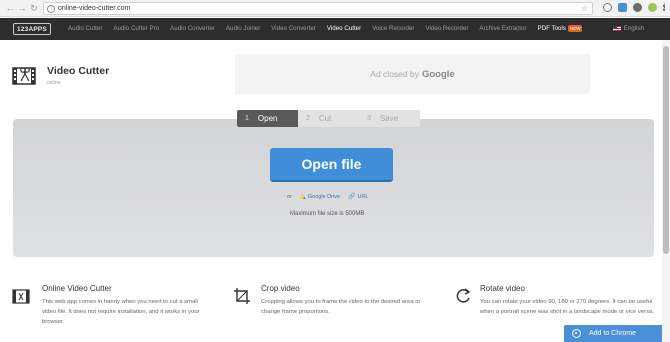  What do you see at coordinates (327, 214) in the screenshot?
I see `max-file-size-note: Maximum file size is 500MB` at bounding box center [327, 214].